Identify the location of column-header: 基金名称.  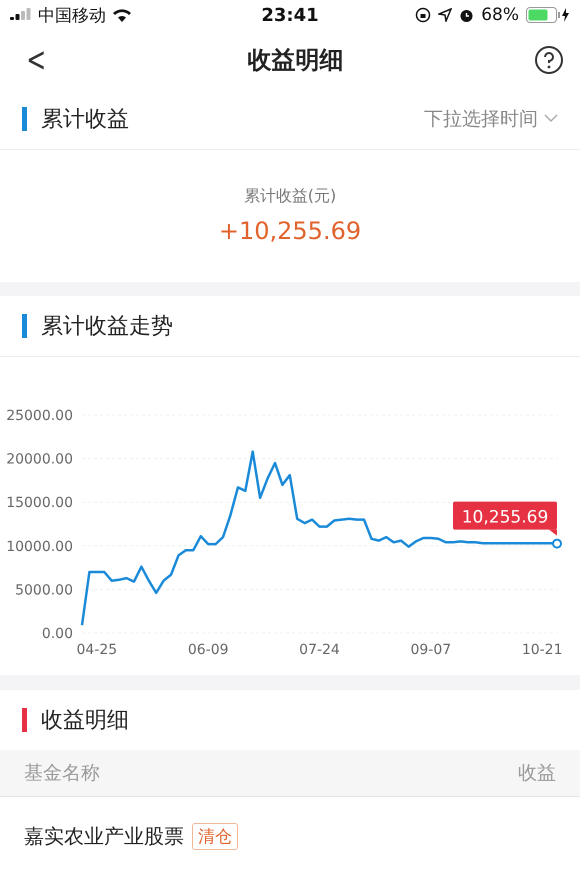
(62, 773).